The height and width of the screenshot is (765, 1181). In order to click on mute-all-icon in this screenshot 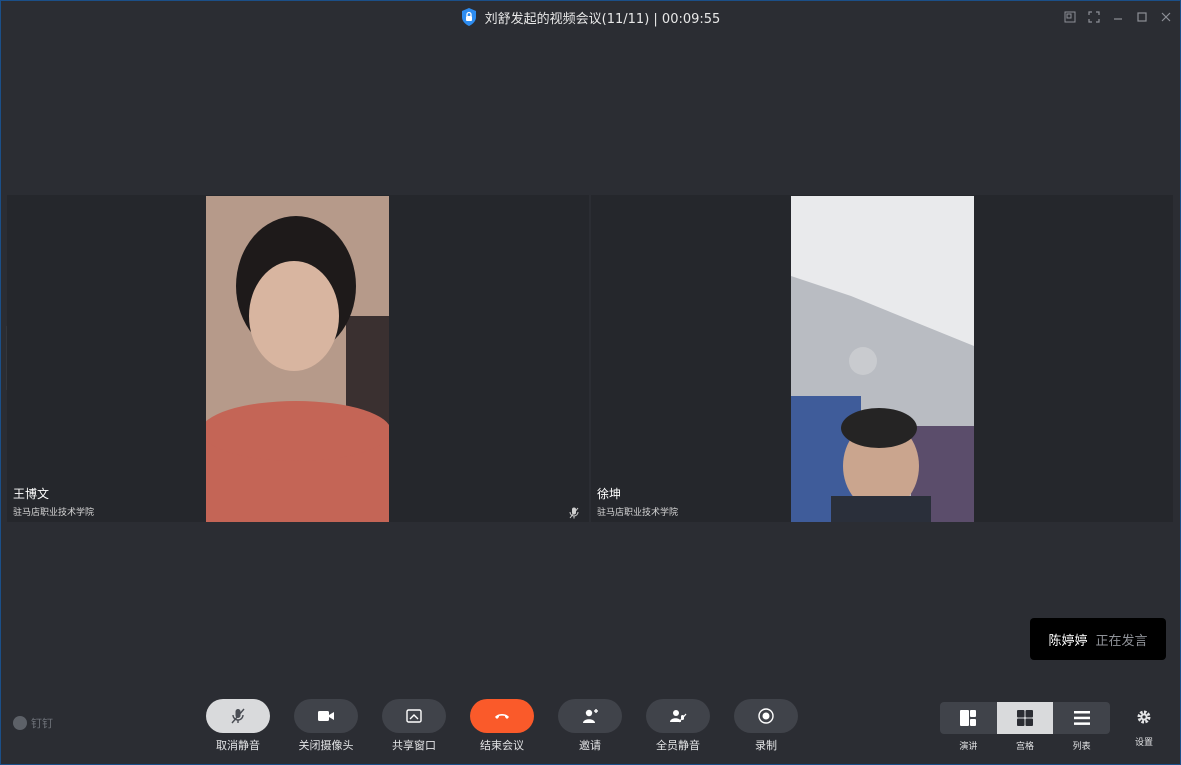, I will do `click(678, 716)`.